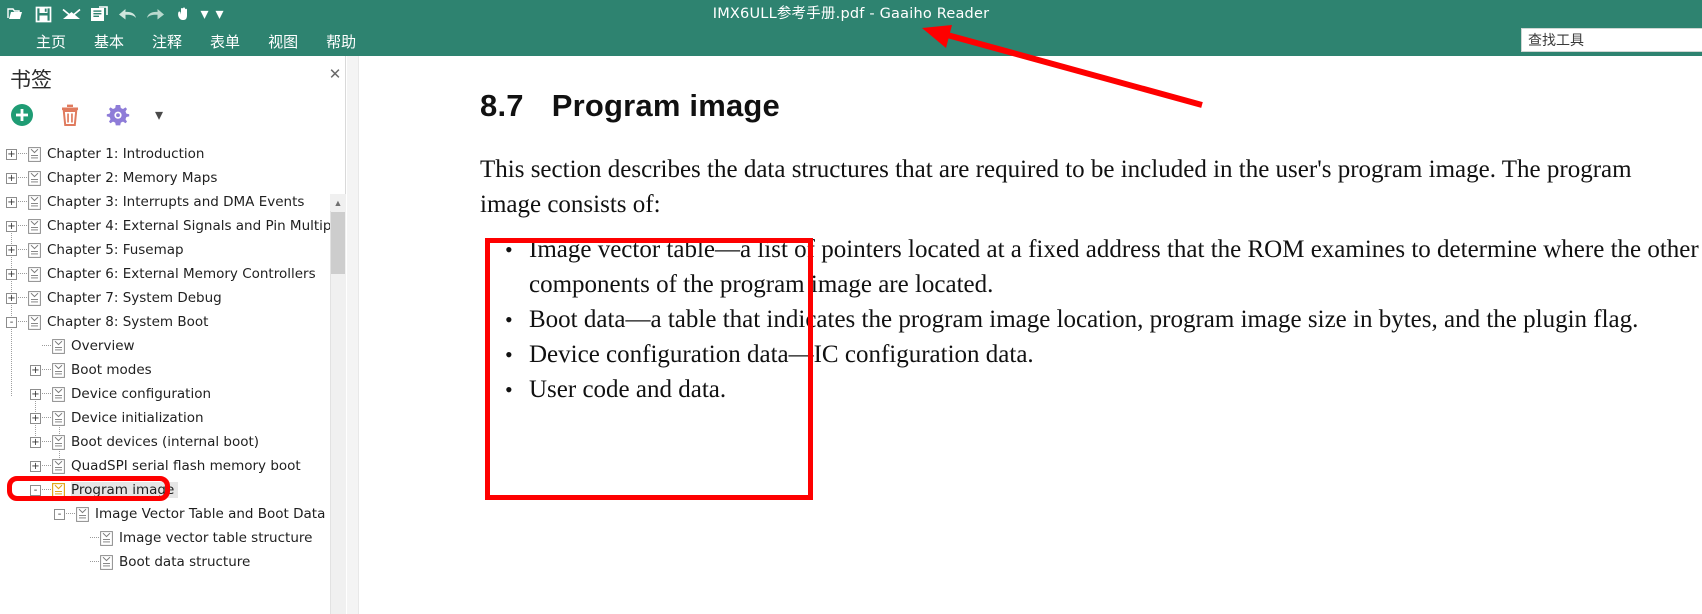  What do you see at coordinates (165, 442) in the screenshot?
I see `bookmark-item-boot-devices: + Boot devices (internal boot)` at bounding box center [165, 442].